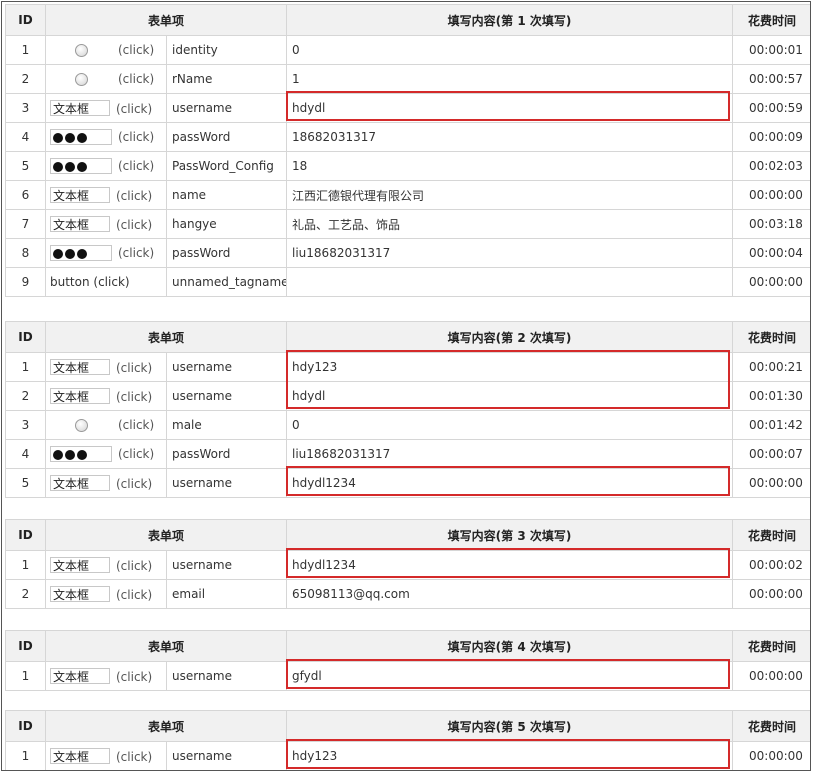 The width and height of the screenshot is (814, 774). Describe the element at coordinates (226, 425) in the screenshot. I see `field-name: male` at that location.